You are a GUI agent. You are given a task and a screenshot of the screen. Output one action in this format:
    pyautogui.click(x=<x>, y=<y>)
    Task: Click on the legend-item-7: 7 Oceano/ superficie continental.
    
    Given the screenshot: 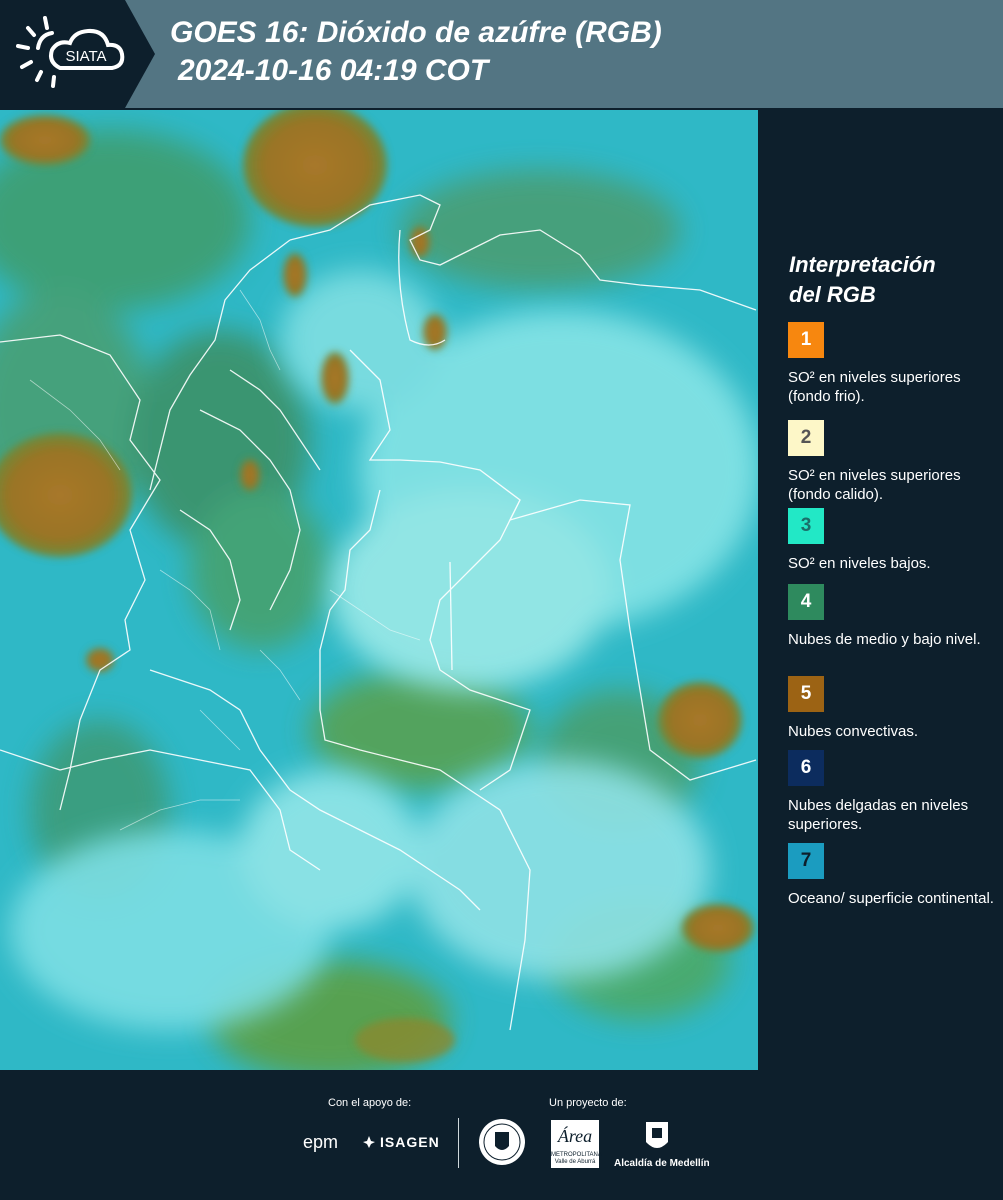 What is the action you would take?
    pyautogui.click(x=893, y=875)
    